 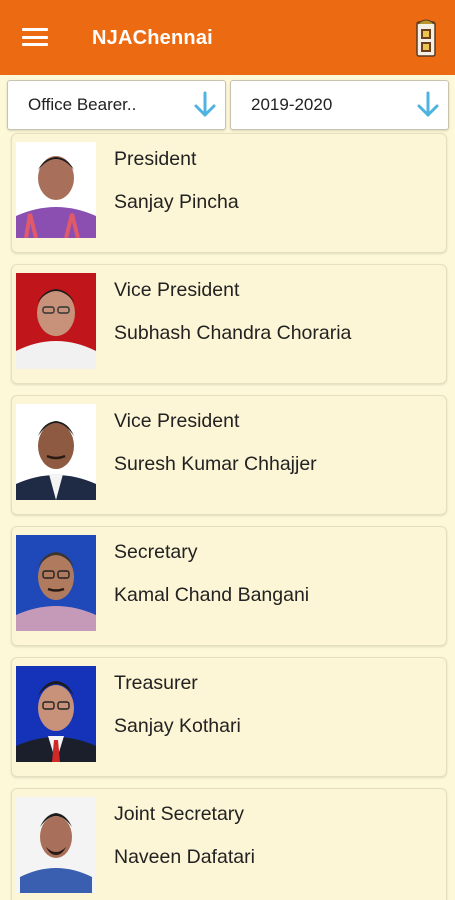 What do you see at coordinates (156, 552) in the screenshot?
I see `member-designation: Secretary` at bounding box center [156, 552].